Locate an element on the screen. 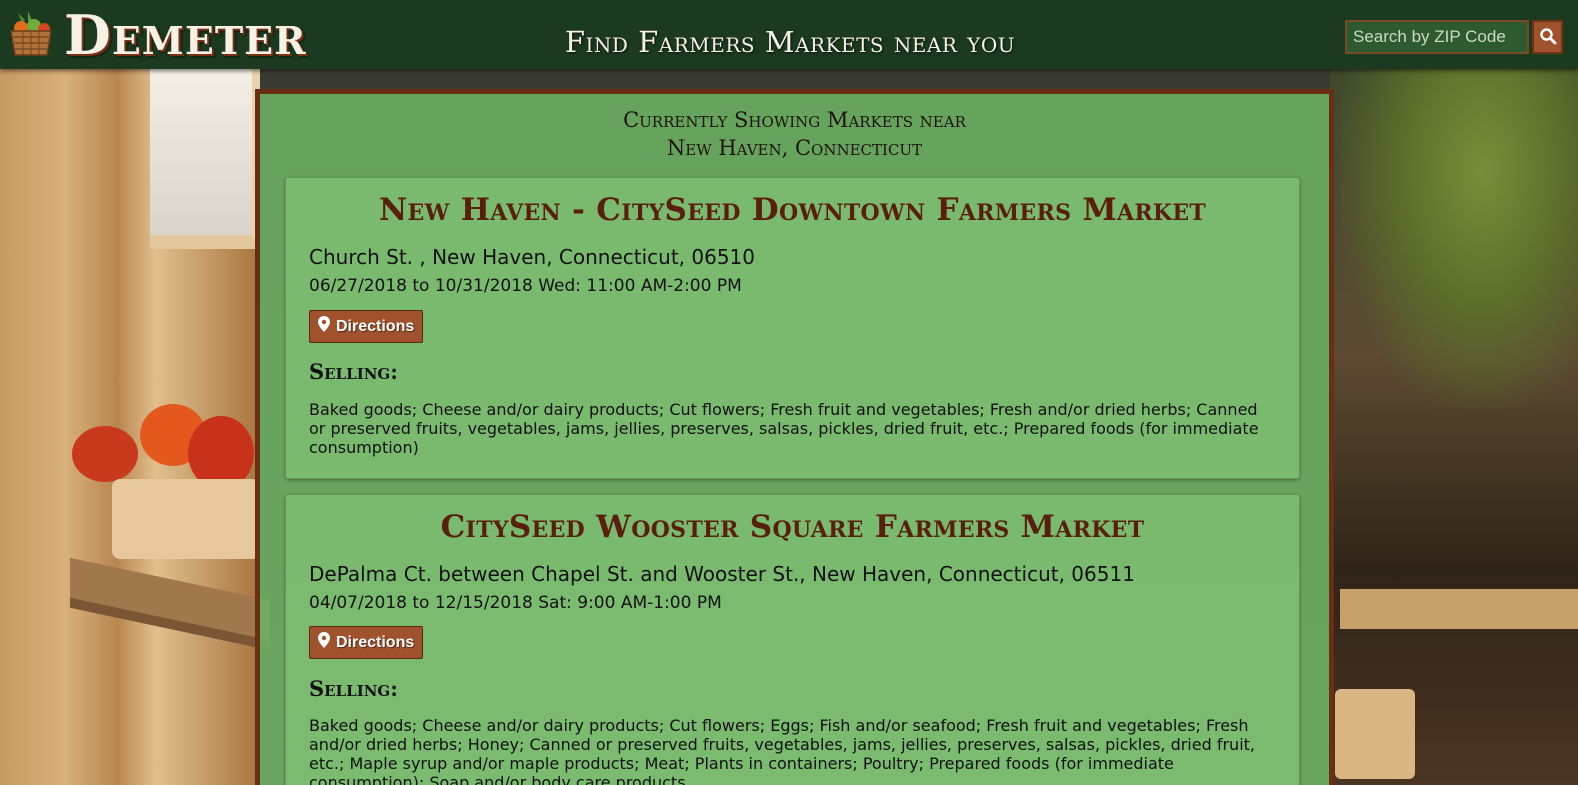 Image resolution: width=1578 pixels, height=785 pixels. background-tomato is located at coordinates (105, 454).